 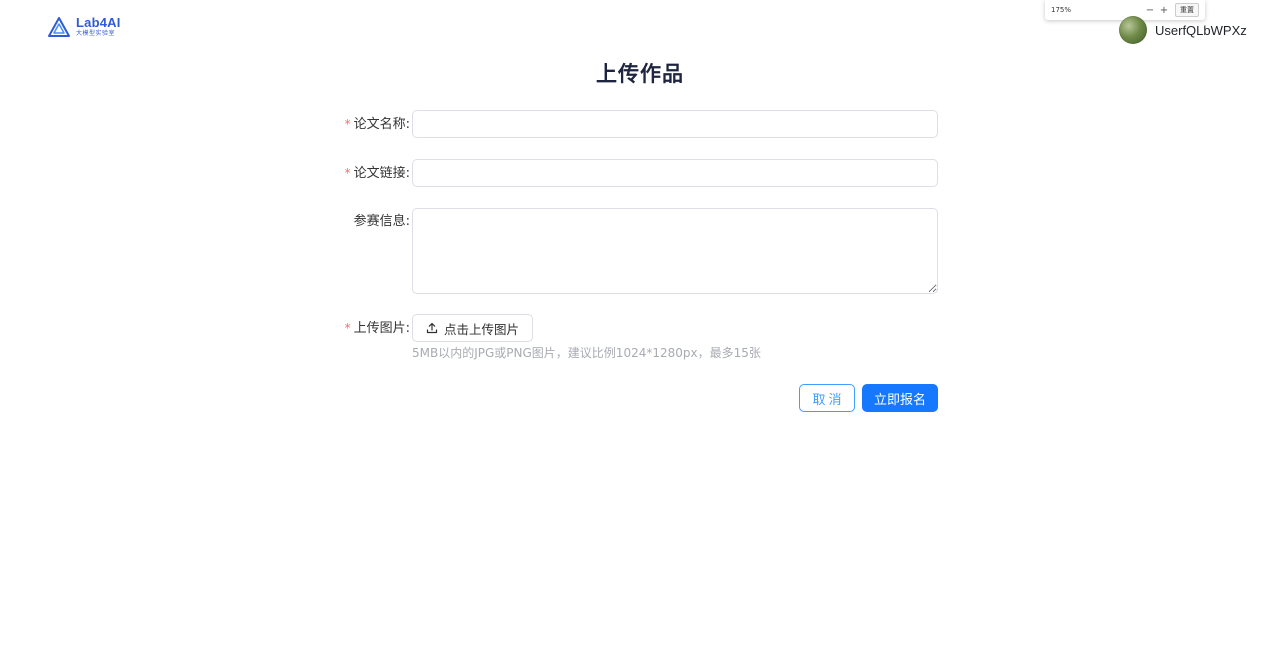 I want to click on form-row-paper-name: * 论文名称:, so click(x=634, y=124).